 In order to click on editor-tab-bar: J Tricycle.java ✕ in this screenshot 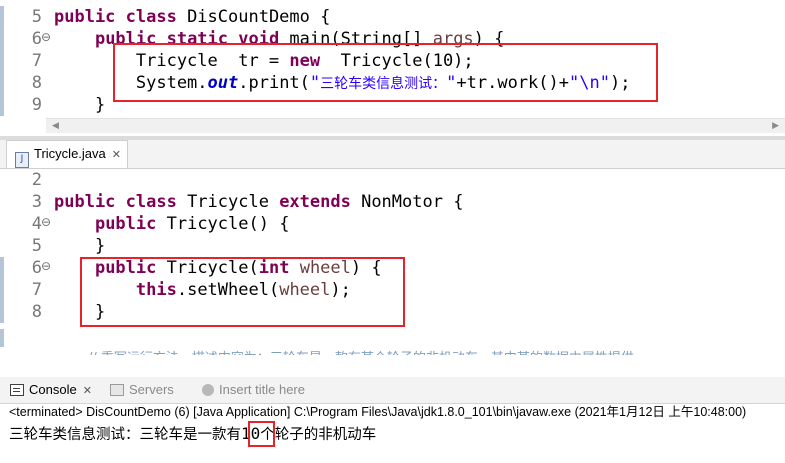, I will do `click(392, 154)`.